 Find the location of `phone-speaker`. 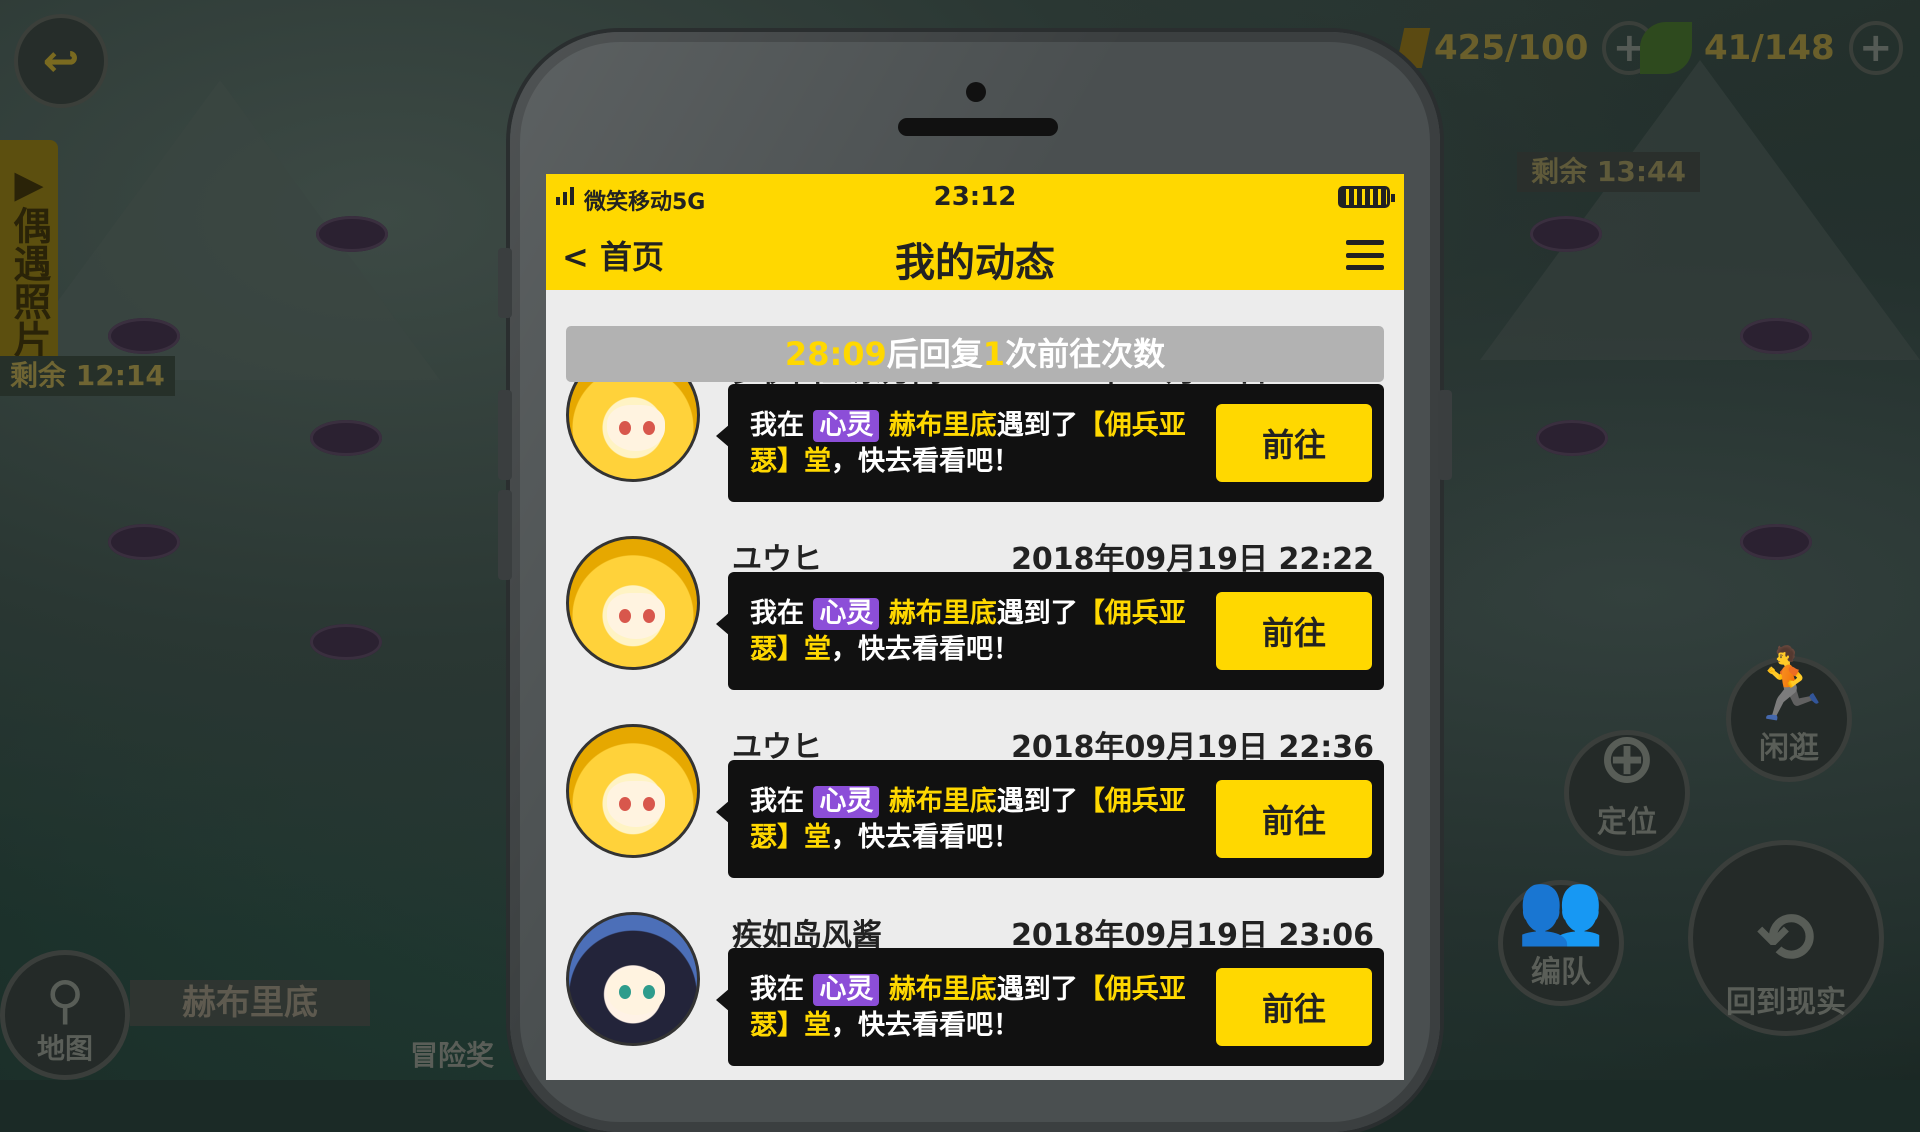

phone-speaker is located at coordinates (978, 127).